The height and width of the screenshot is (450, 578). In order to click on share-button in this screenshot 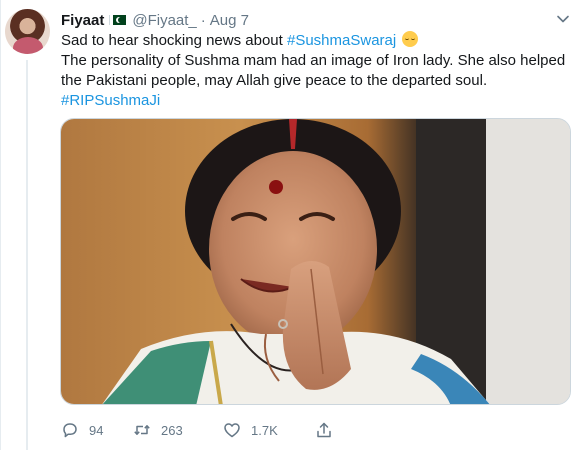, I will do `click(335, 430)`.